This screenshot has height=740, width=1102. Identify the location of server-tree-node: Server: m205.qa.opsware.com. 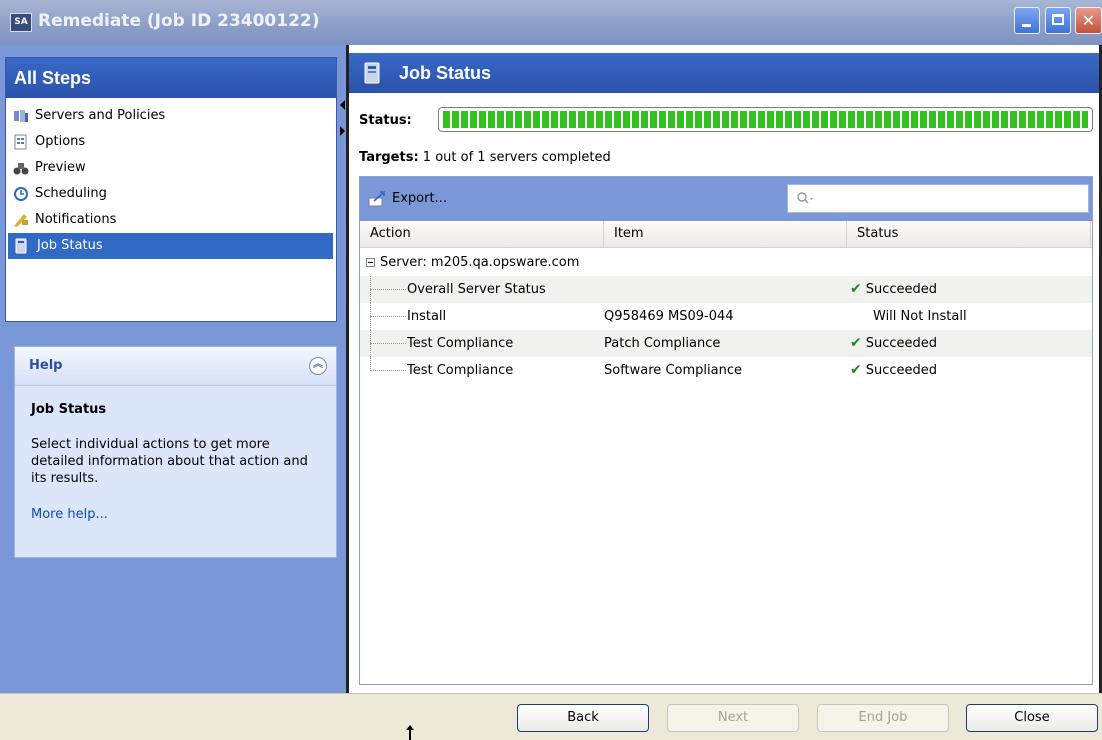
(726, 263).